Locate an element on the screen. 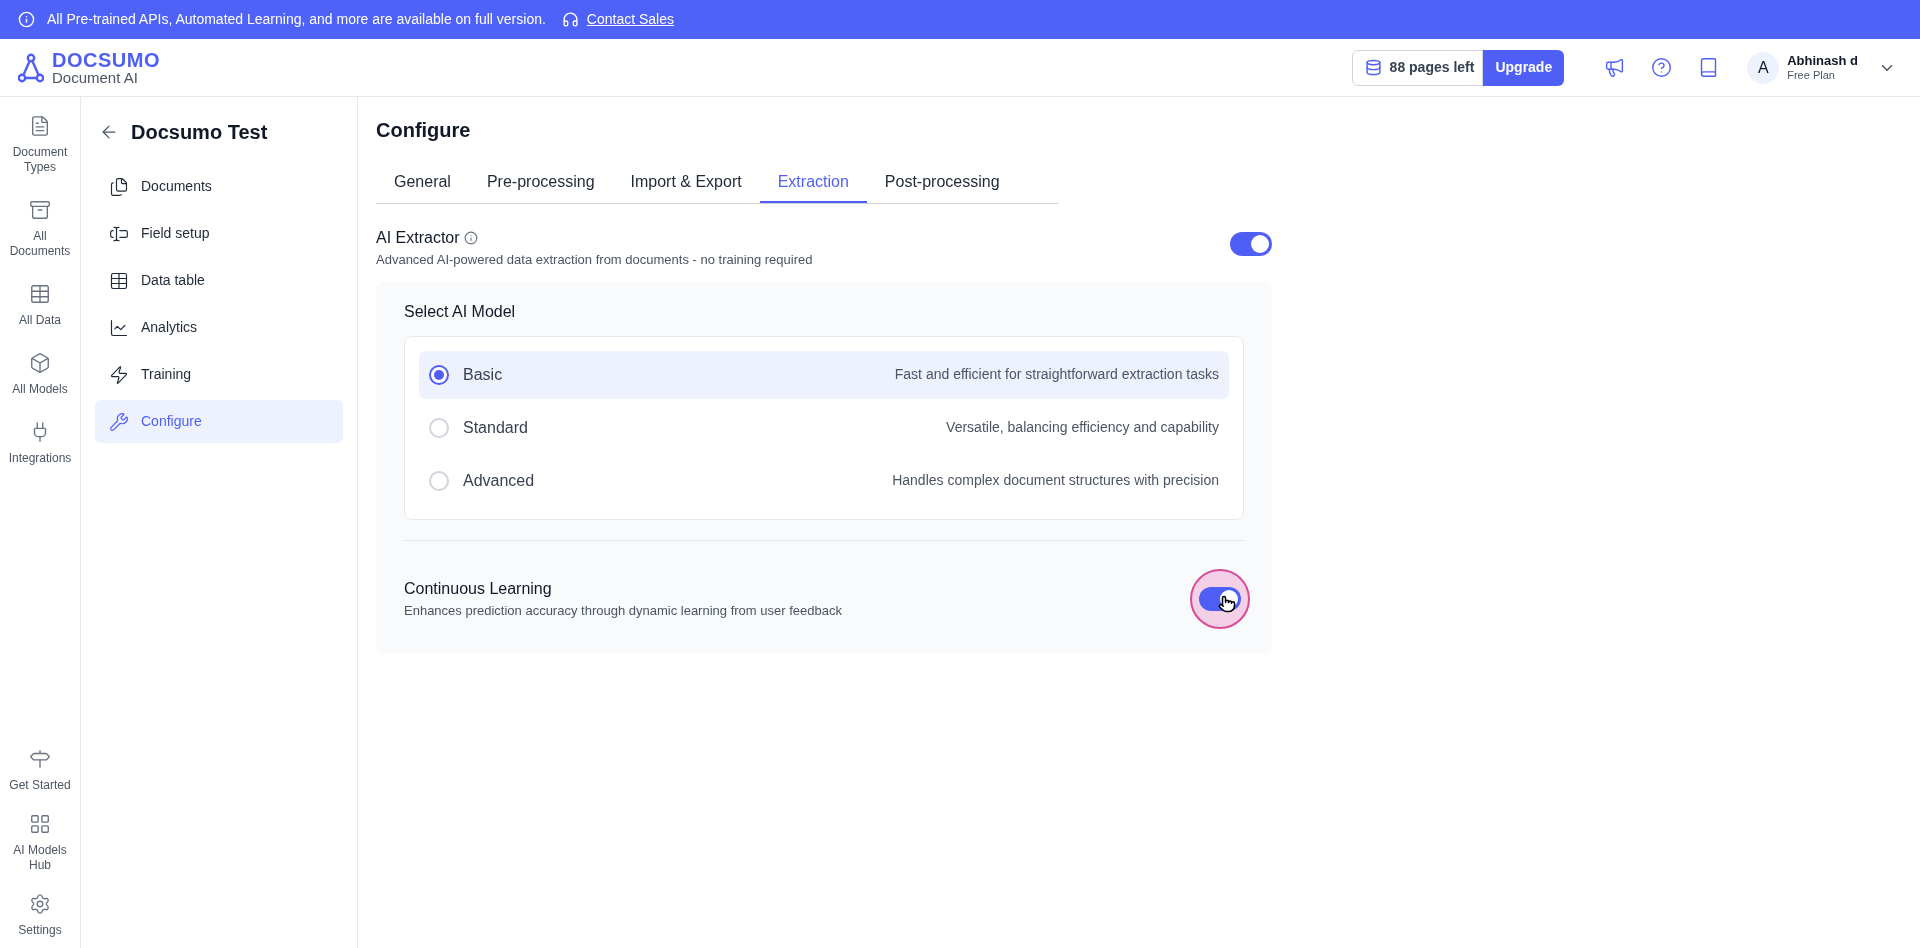  sidebar-item: Documents is located at coordinates (219, 186).